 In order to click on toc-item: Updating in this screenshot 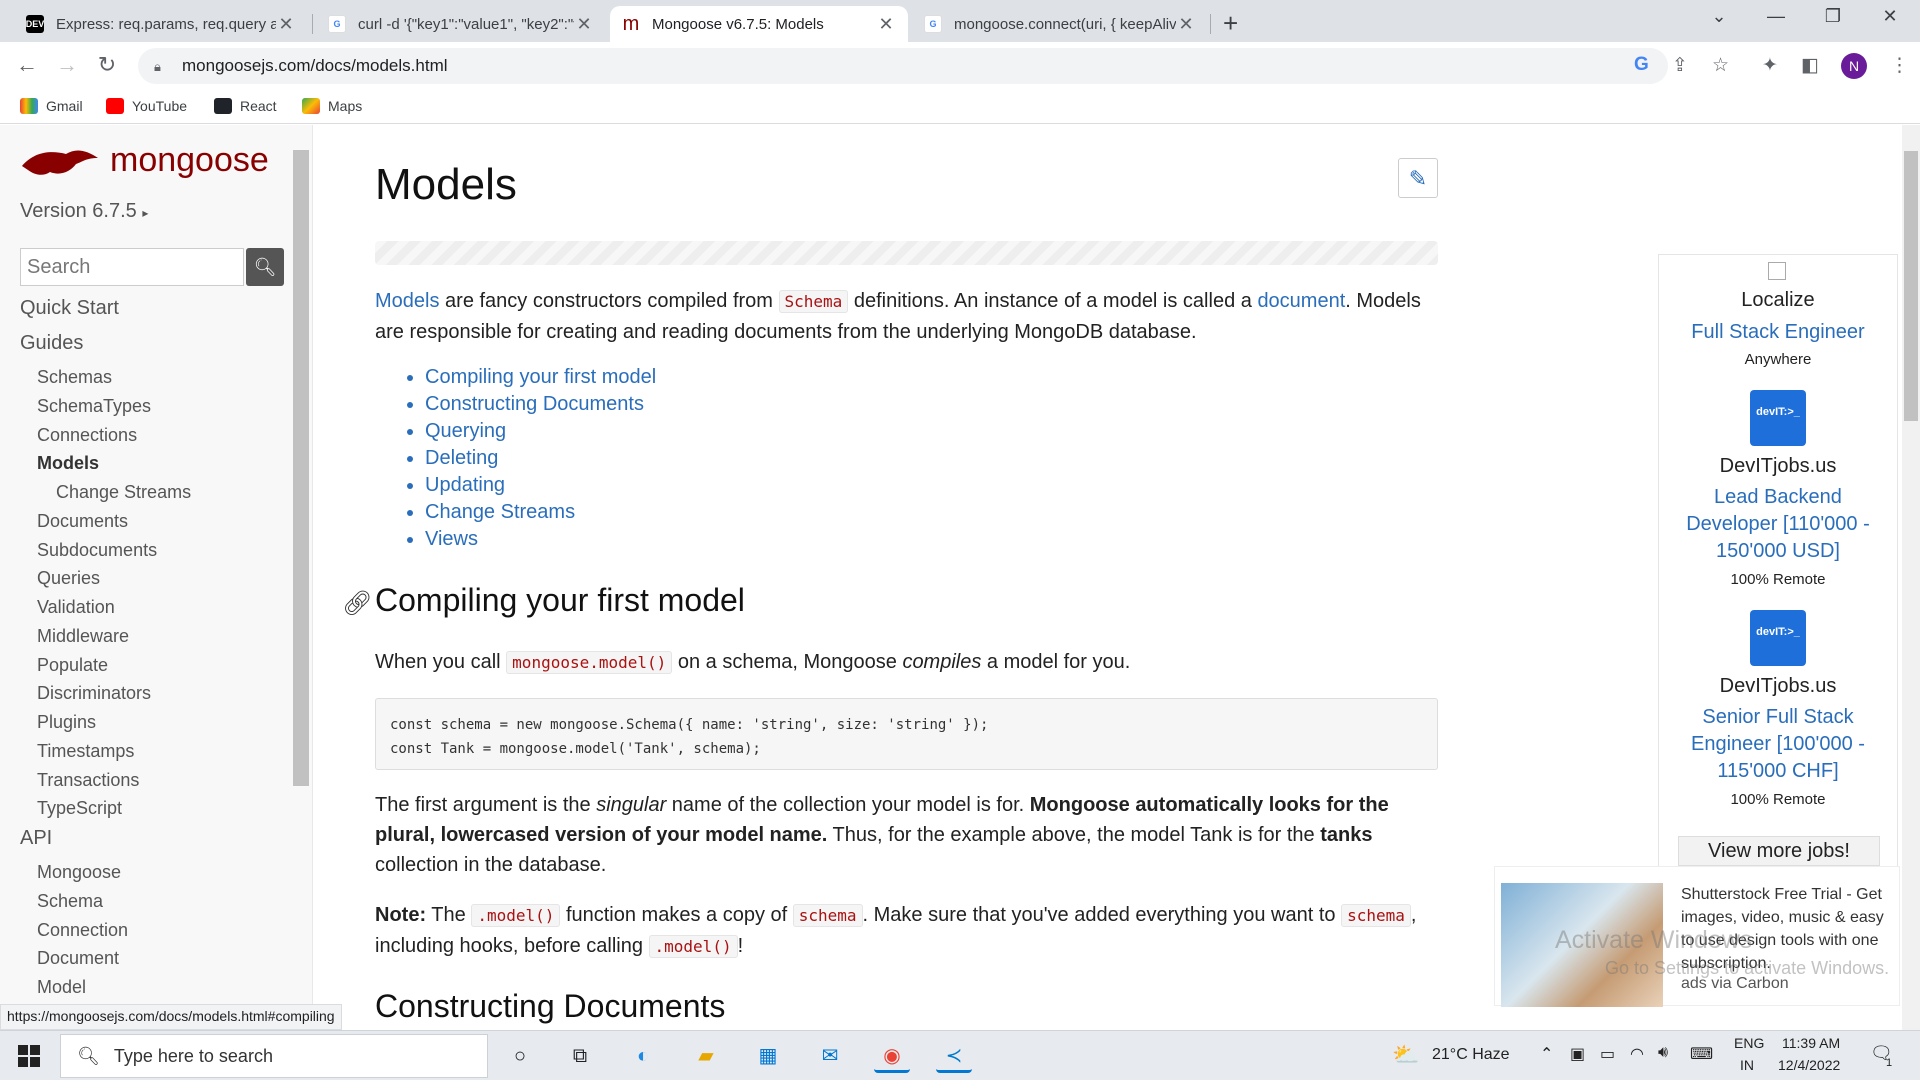, I will do `click(540, 485)`.